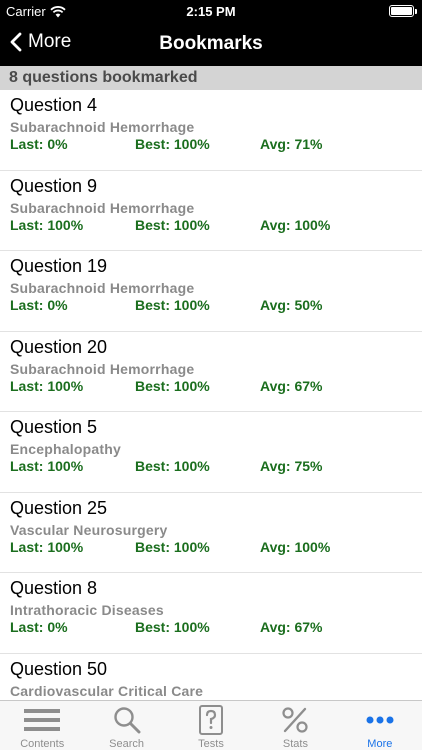  What do you see at coordinates (54, 185) in the screenshot?
I see `question-title: Question 9` at bounding box center [54, 185].